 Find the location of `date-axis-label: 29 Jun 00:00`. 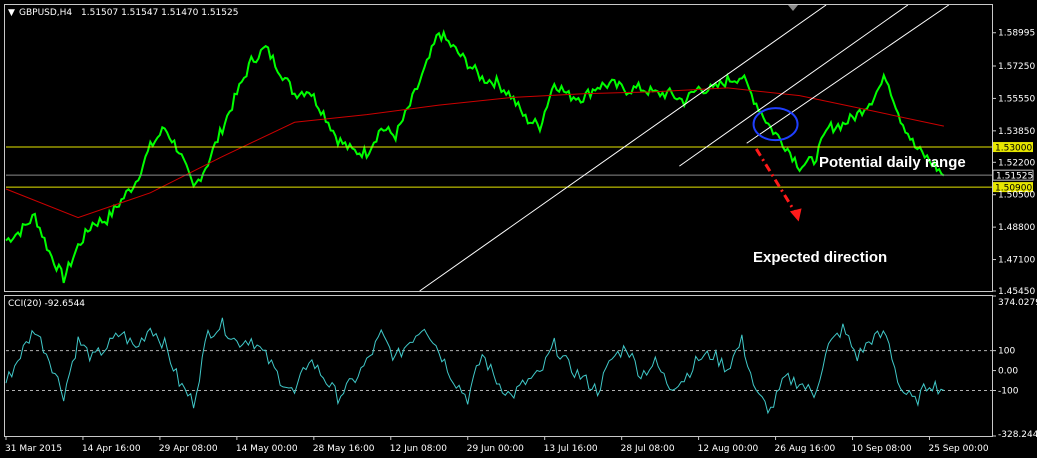

date-axis-label: 29 Jun 00:00 is located at coordinates (495, 449).